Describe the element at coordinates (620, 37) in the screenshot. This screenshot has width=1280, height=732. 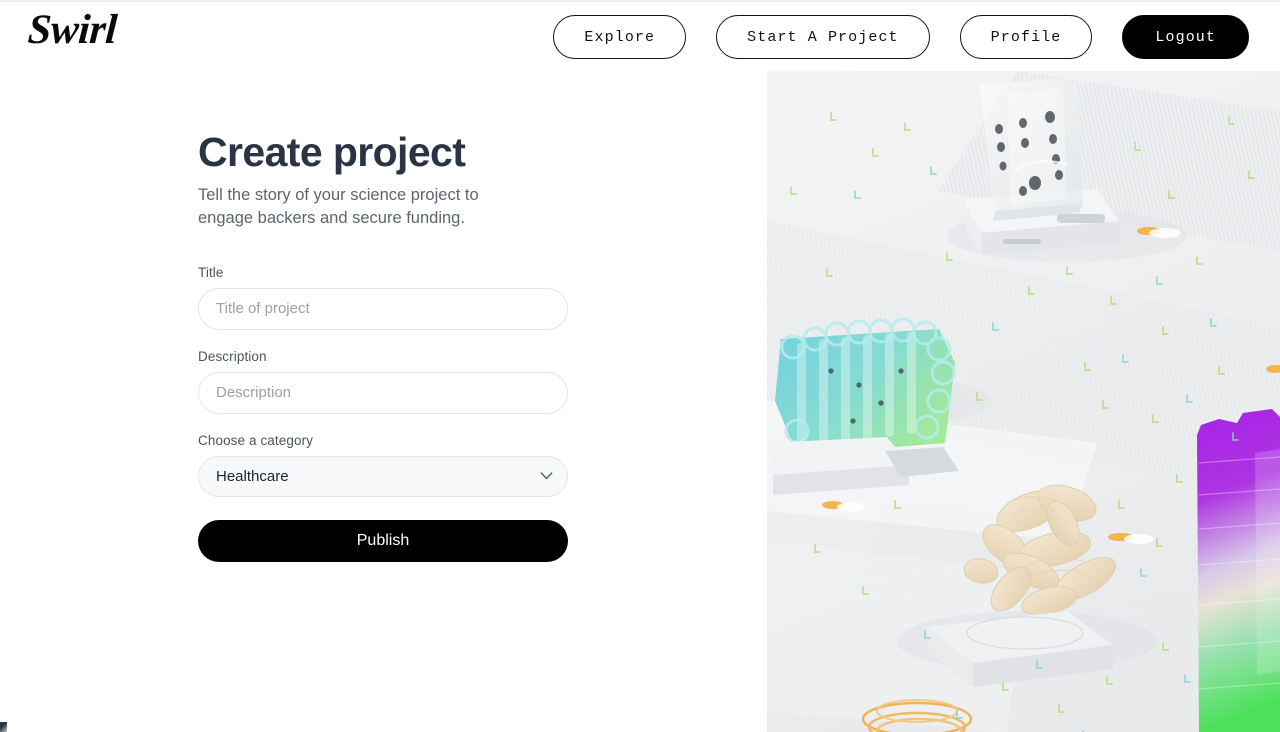
I see `nav-explore-button: Explore` at that location.